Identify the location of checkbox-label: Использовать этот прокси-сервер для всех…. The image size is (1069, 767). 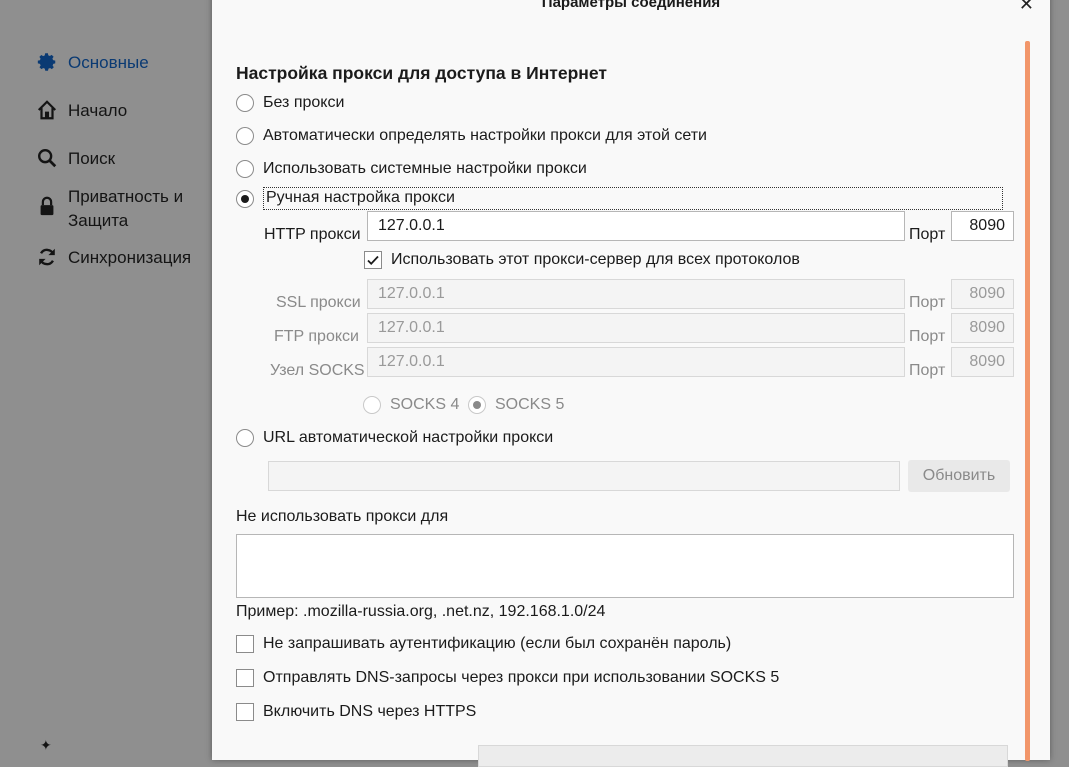
(595, 259).